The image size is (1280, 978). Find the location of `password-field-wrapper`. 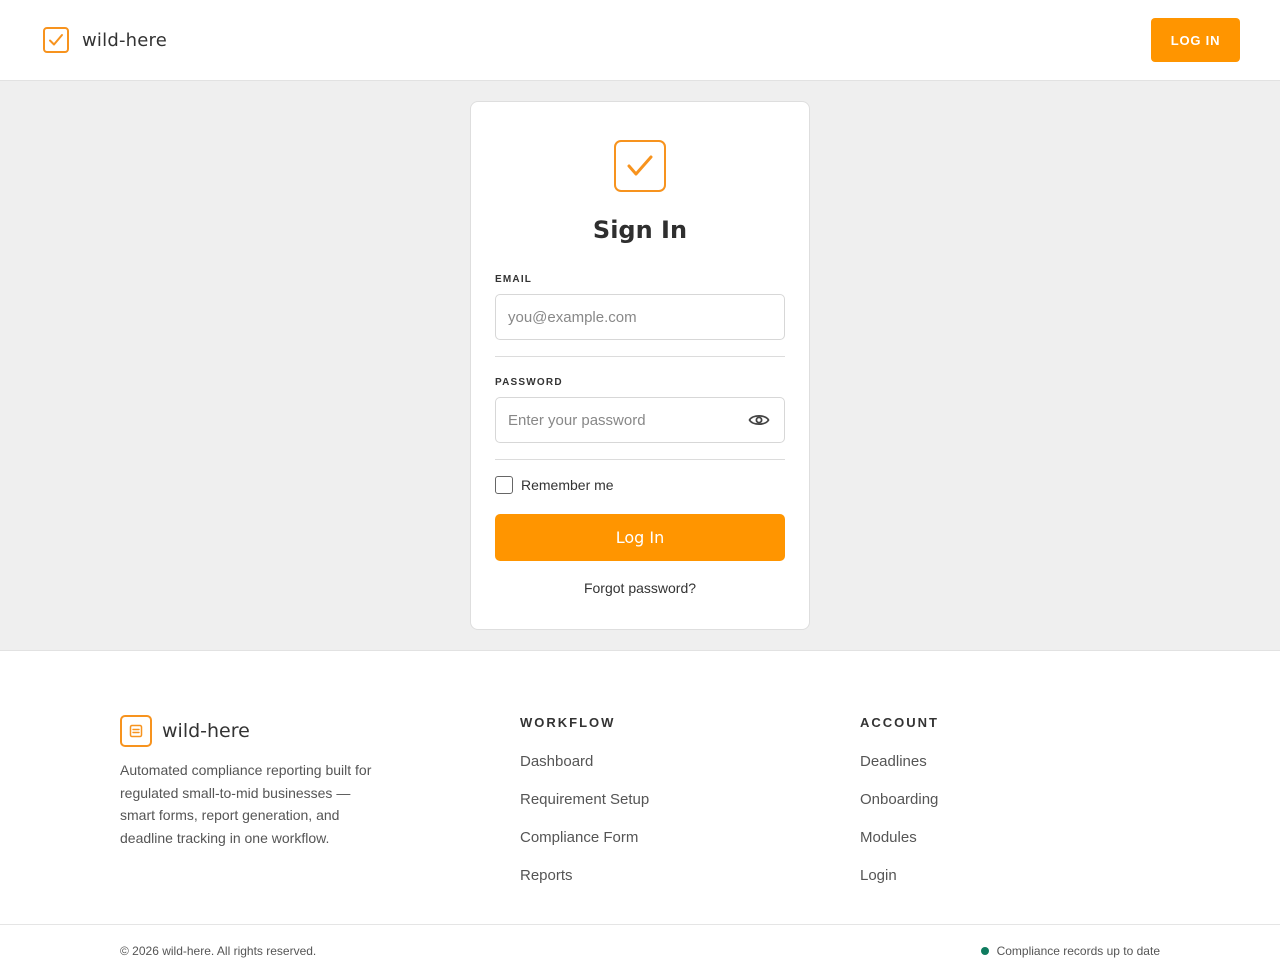

password-field-wrapper is located at coordinates (640, 420).